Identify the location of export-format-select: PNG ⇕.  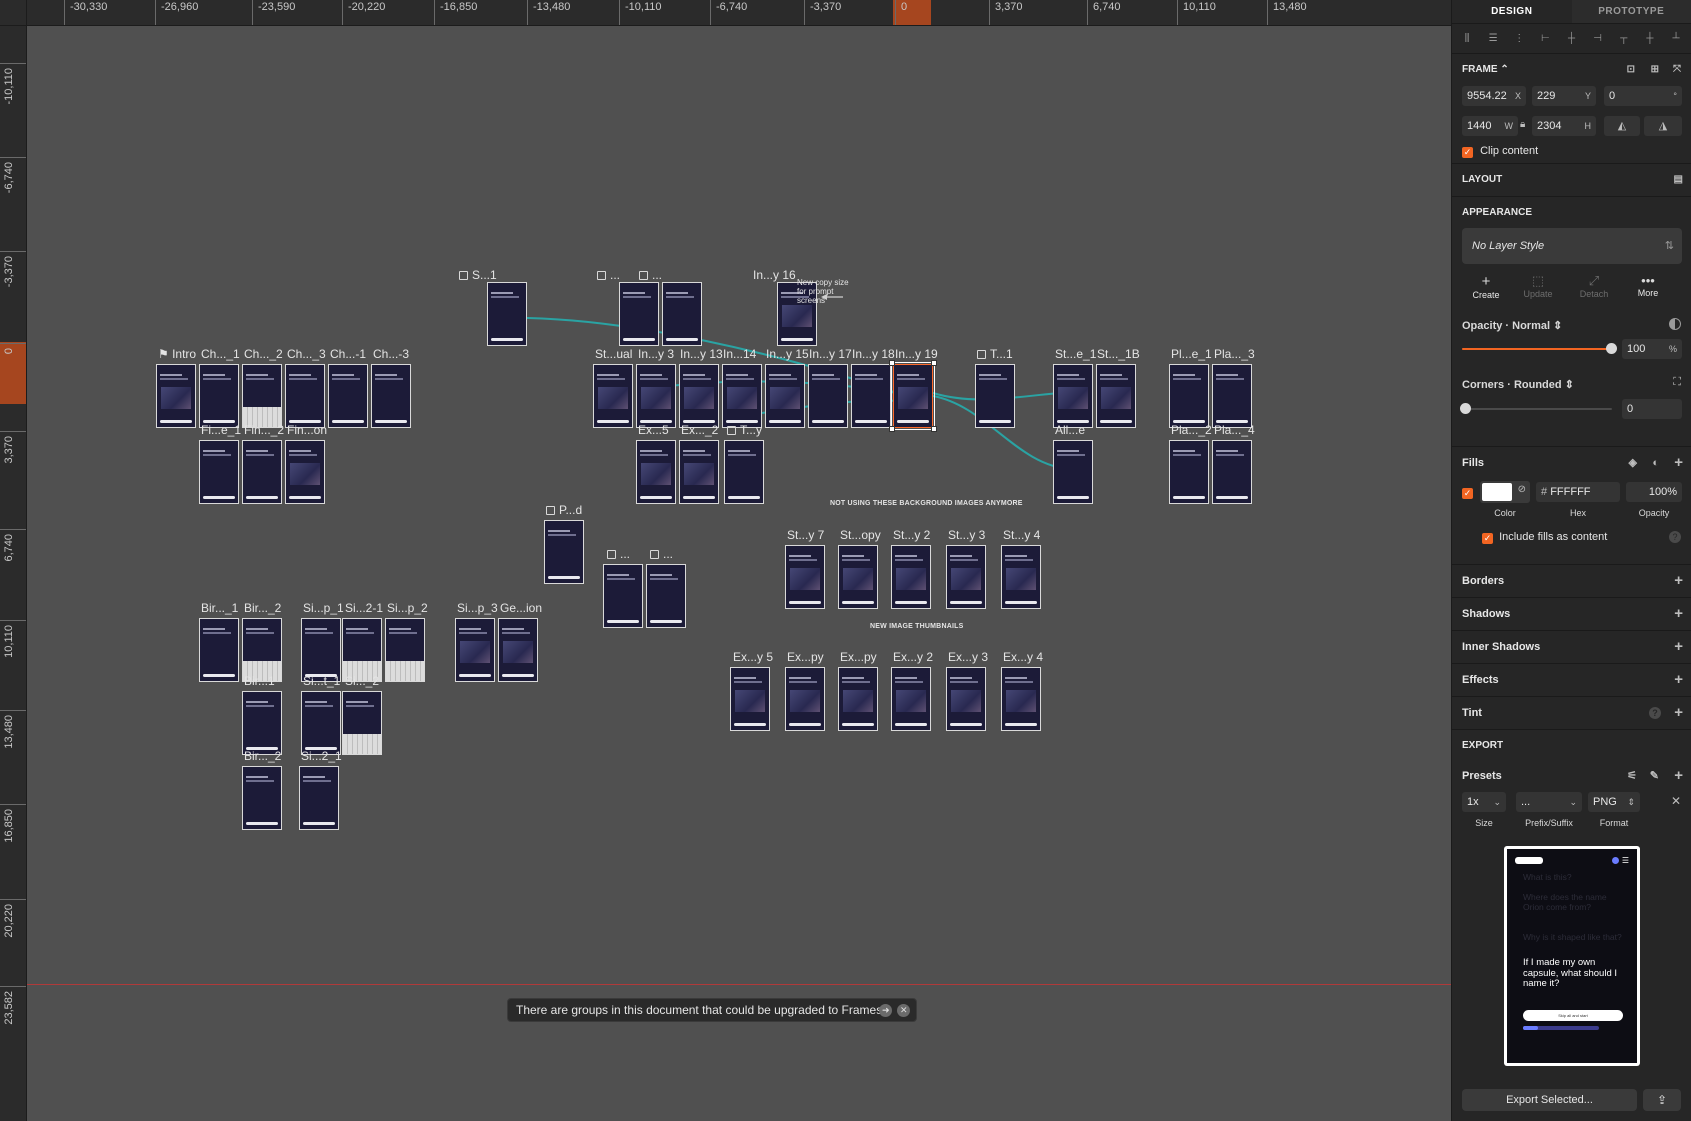
(1614, 802).